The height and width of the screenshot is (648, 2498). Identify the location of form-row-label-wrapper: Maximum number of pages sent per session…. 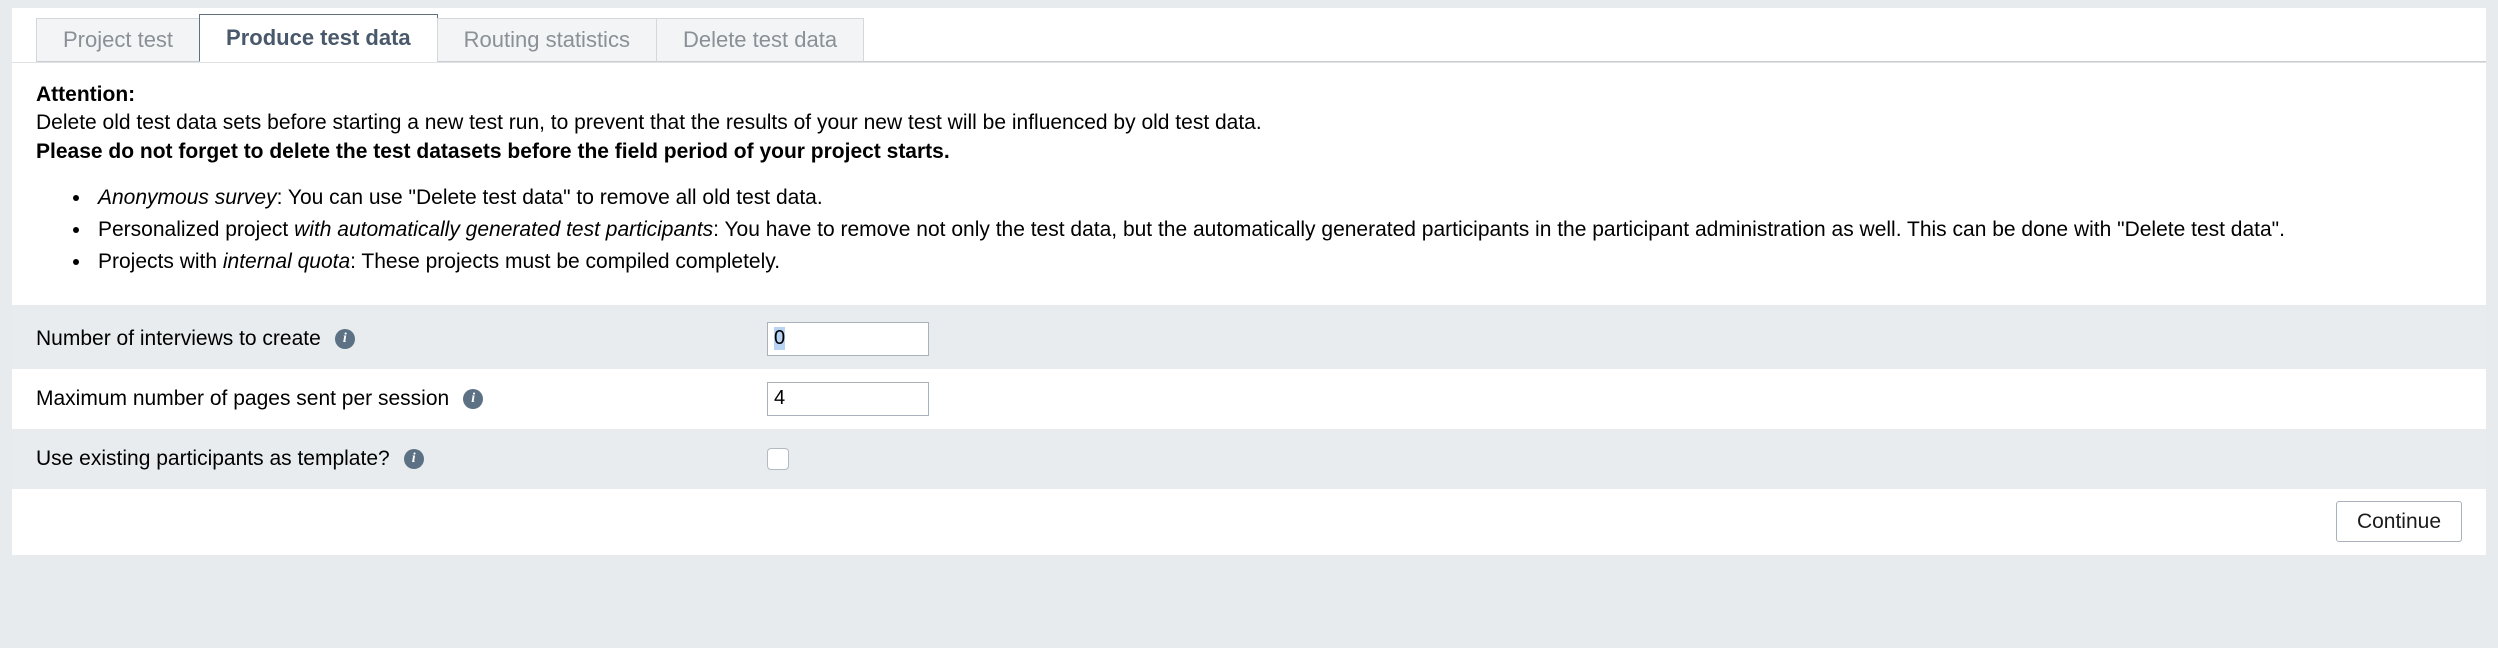
(389, 399).